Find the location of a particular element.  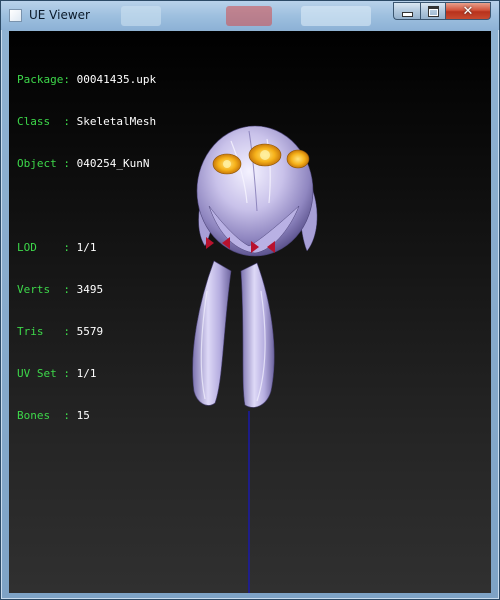

info-row-tris: Tris : 5579 is located at coordinates (86, 332).